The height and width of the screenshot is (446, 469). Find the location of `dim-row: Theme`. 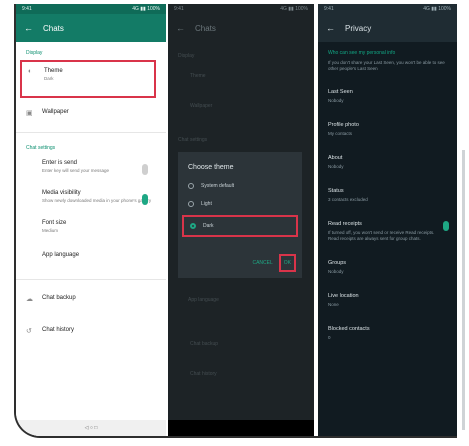

dim-row: Theme is located at coordinates (198, 76).